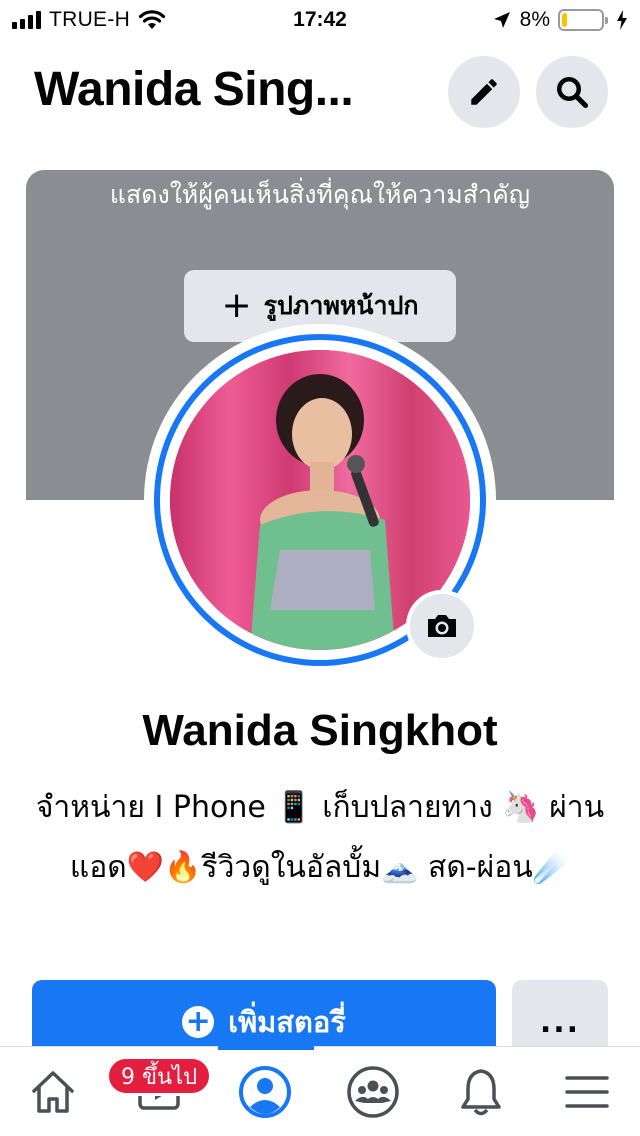  What do you see at coordinates (501, 20) in the screenshot?
I see `location-arrow-icon` at bounding box center [501, 20].